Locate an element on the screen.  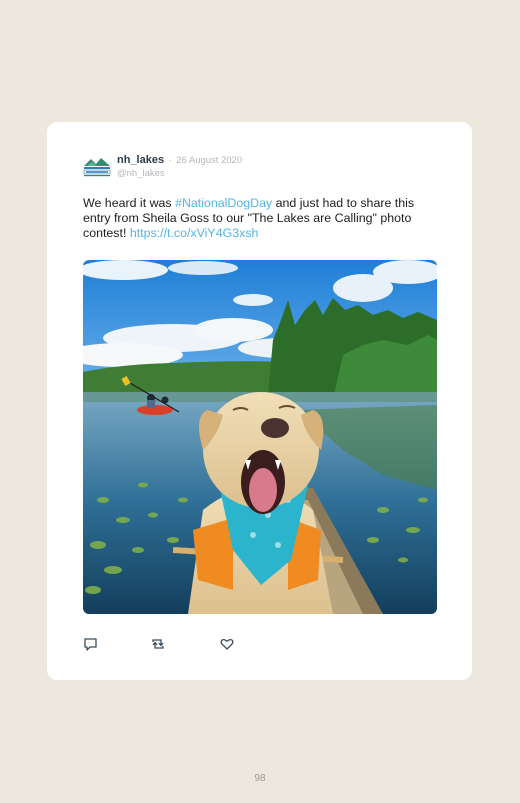
hashtag-link: #NationalDogDay is located at coordinates (223, 203).